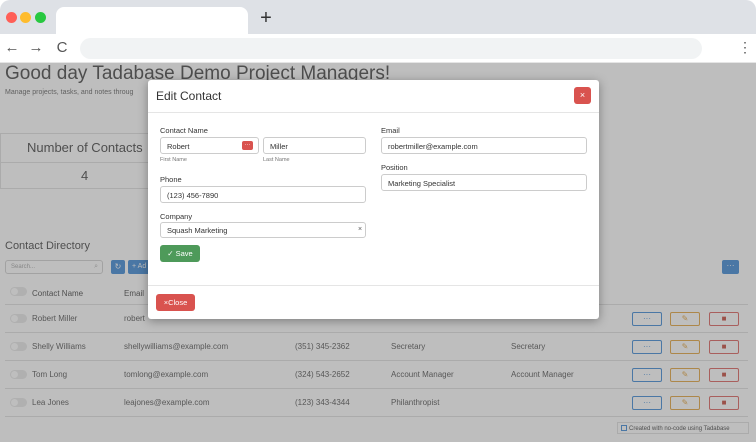 The image size is (756, 442). I want to click on browser-toolbar: ← → C ⋮, so click(378, 48).